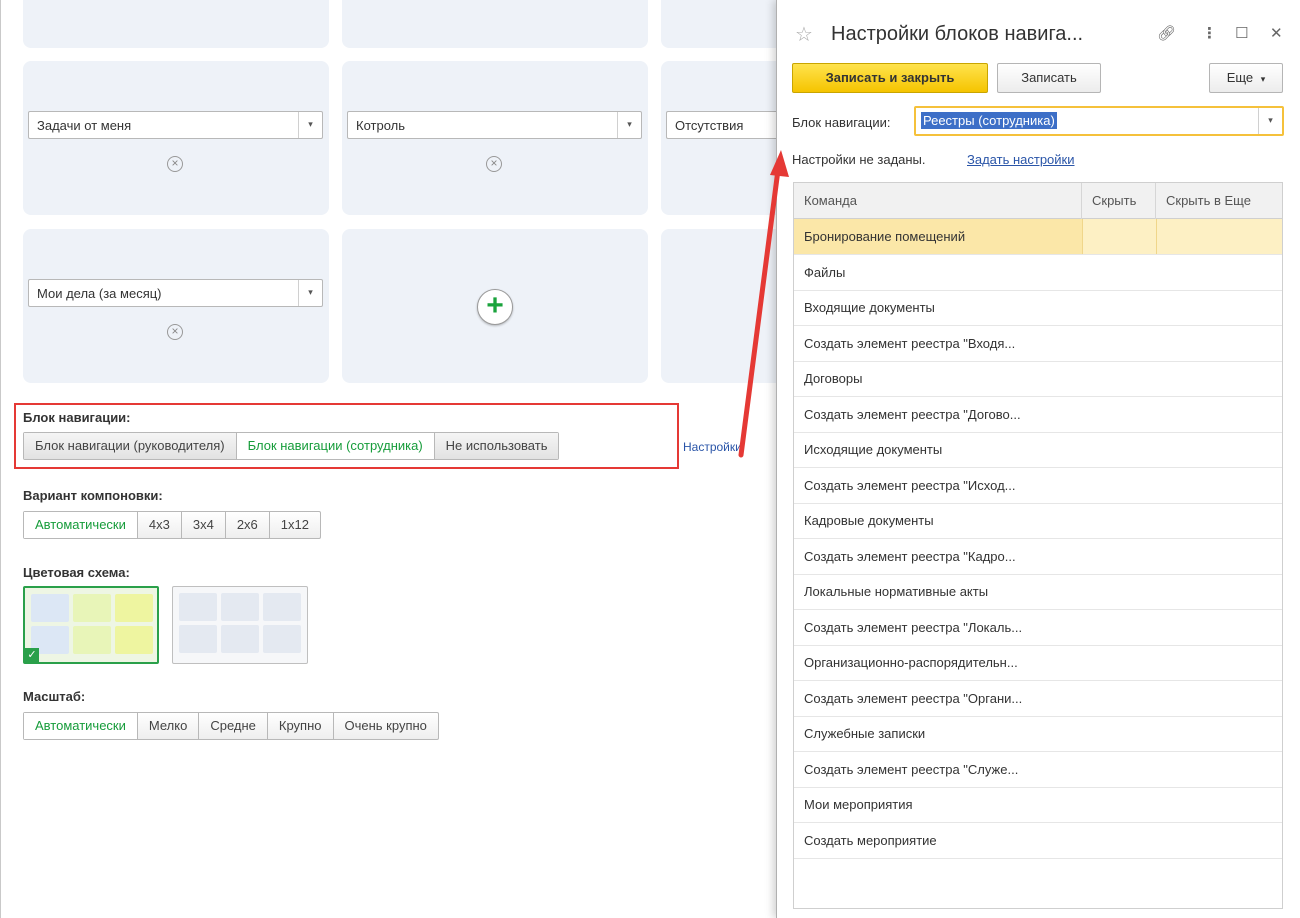 The width and height of the screenshot is (1300, 918). Describe the element at coordinates (1119, 236) in the screenshot. I see `hide-cell` at that location.